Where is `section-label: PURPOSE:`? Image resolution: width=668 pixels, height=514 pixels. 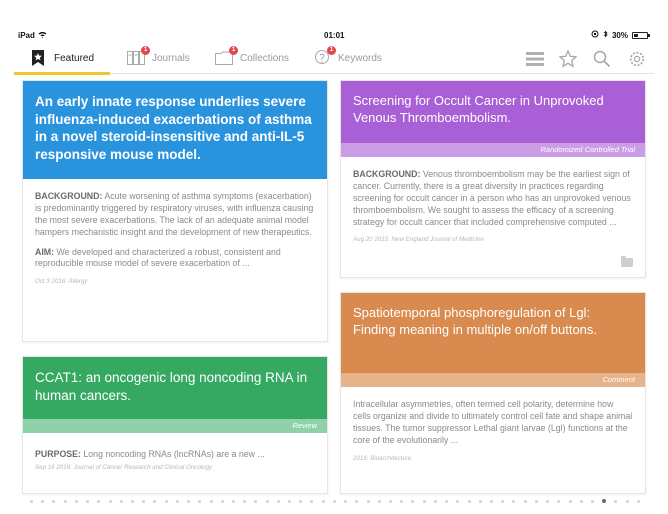
section-label: PURPOSE: is located at coordinates (58, 454).